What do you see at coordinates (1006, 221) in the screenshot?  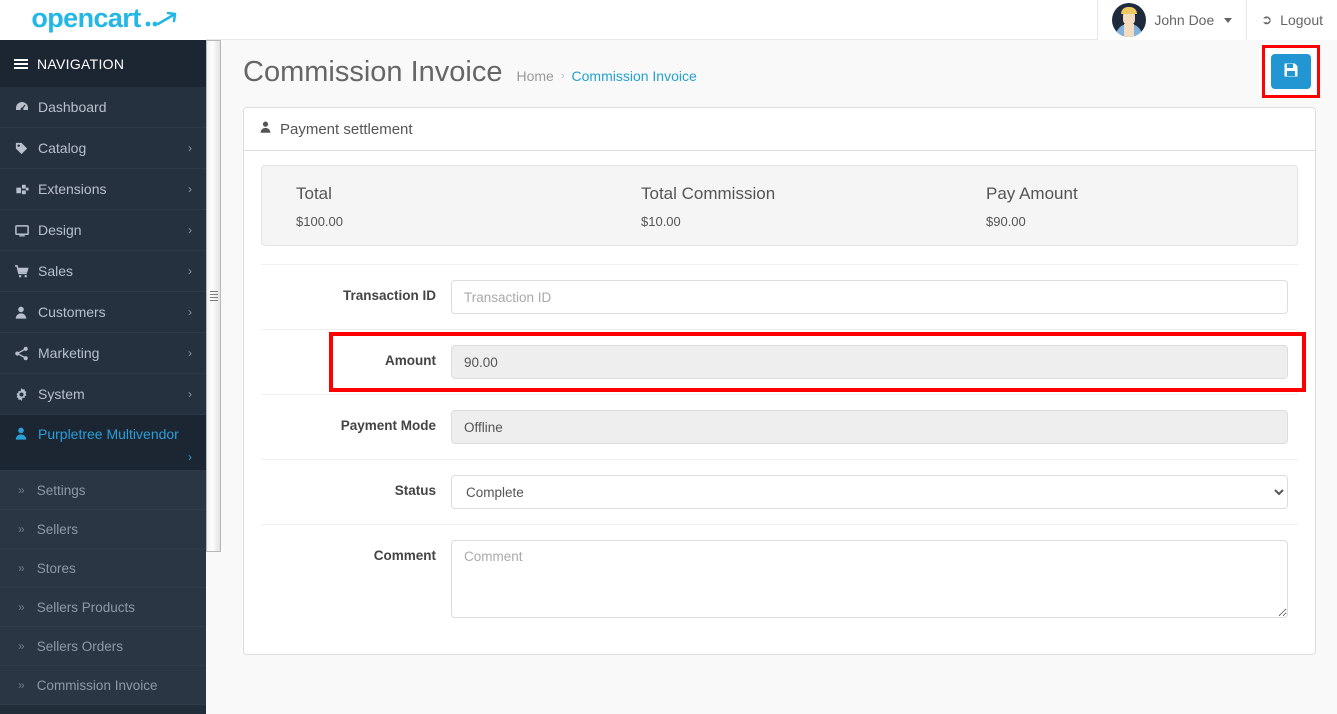 I see `pay-amount-value: $90.00` at bounding box center [1006, 221].